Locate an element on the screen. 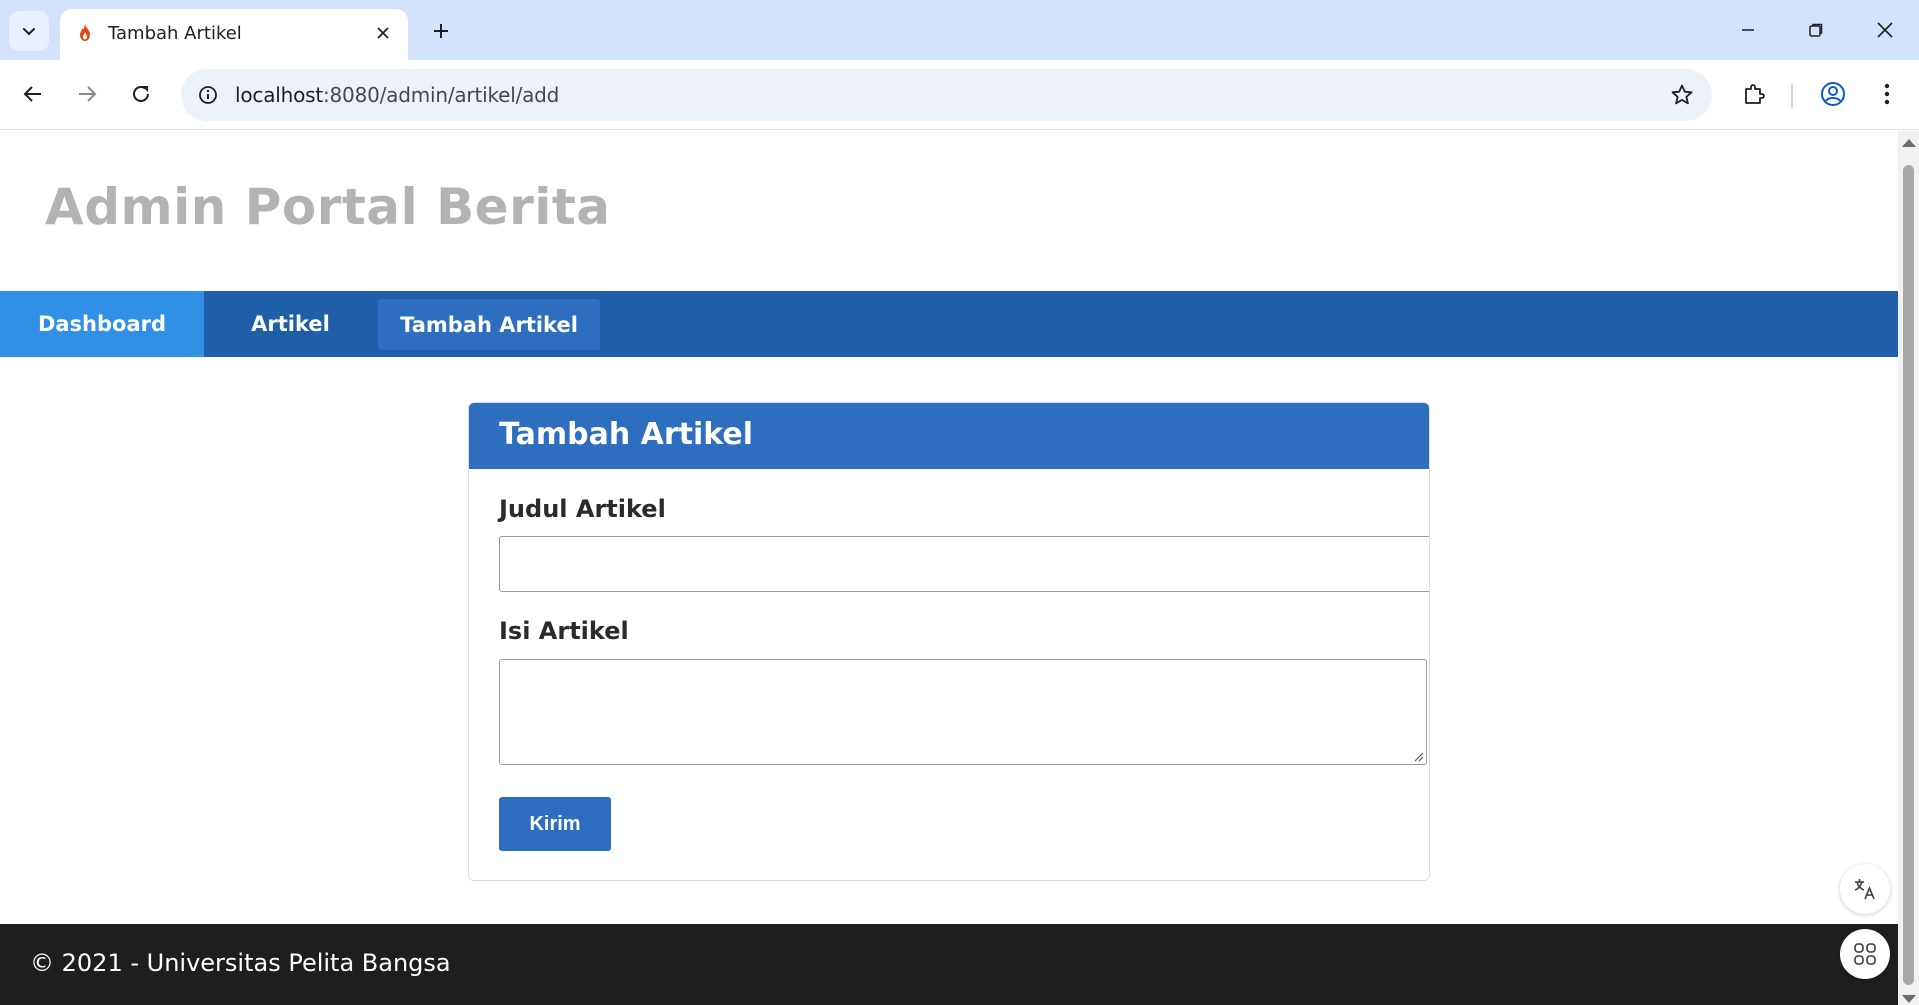  back-button is located at coordinates (33, 94).